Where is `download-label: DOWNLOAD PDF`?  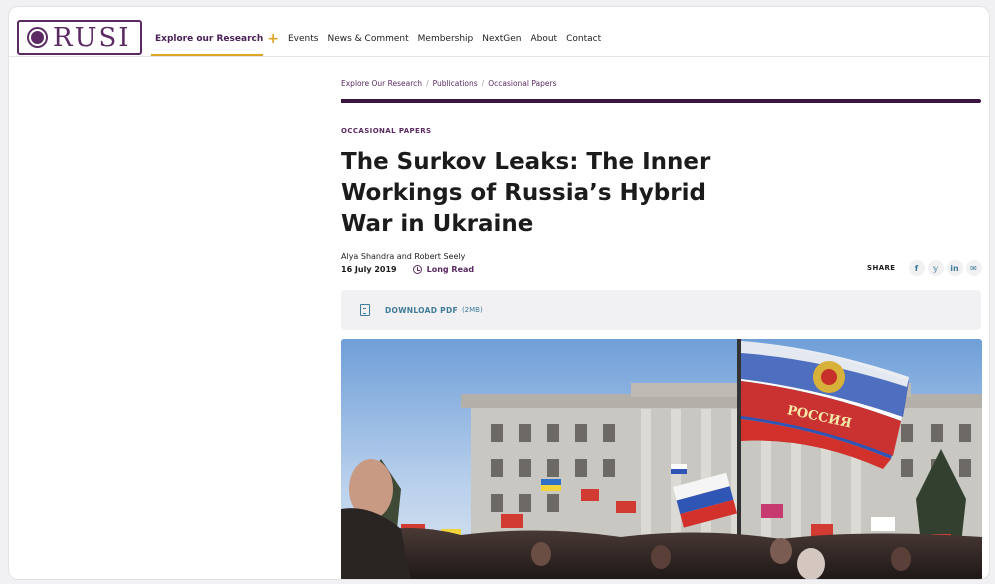
download-label: DOWNLOAD PDF is located at coordinates (421, 310).